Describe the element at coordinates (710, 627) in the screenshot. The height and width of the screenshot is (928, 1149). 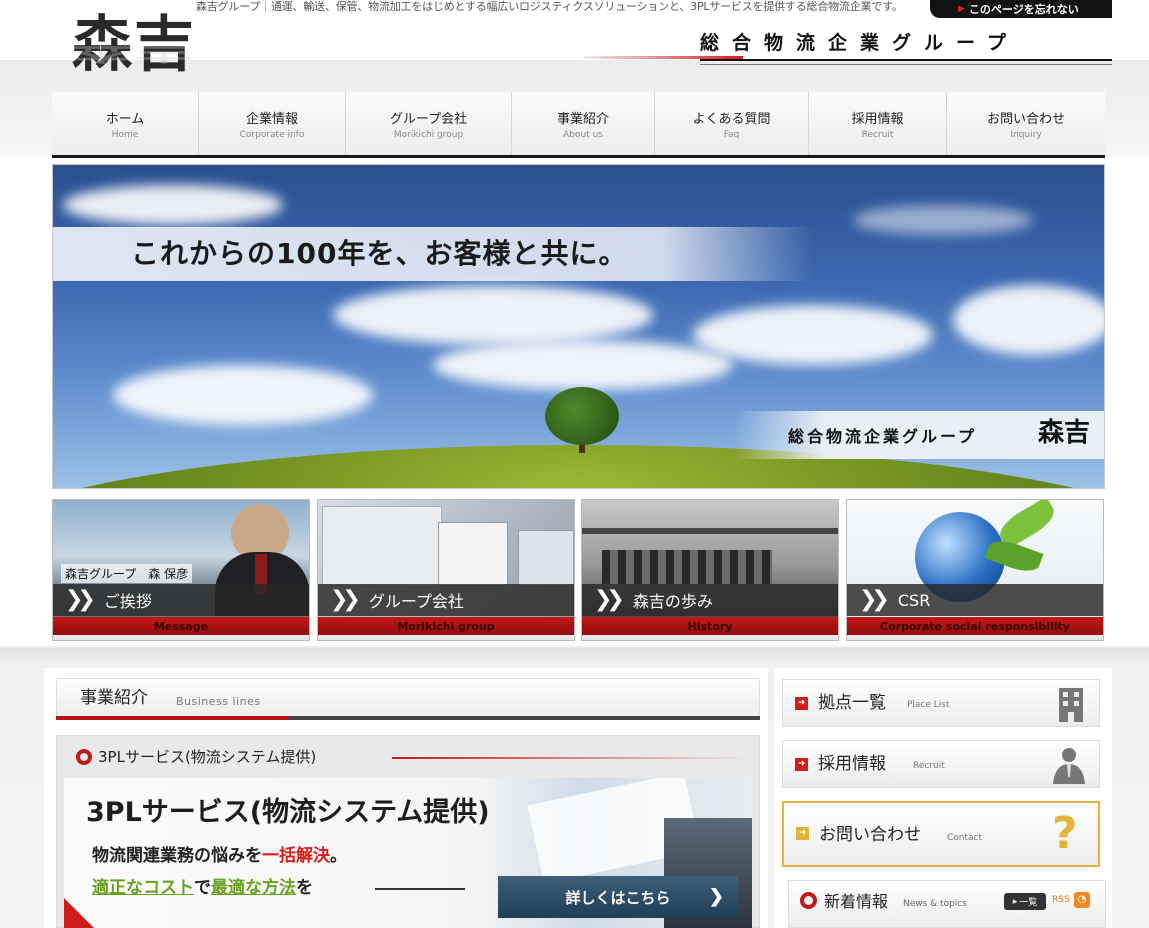
I see `banner-sublabel: History` at that location.